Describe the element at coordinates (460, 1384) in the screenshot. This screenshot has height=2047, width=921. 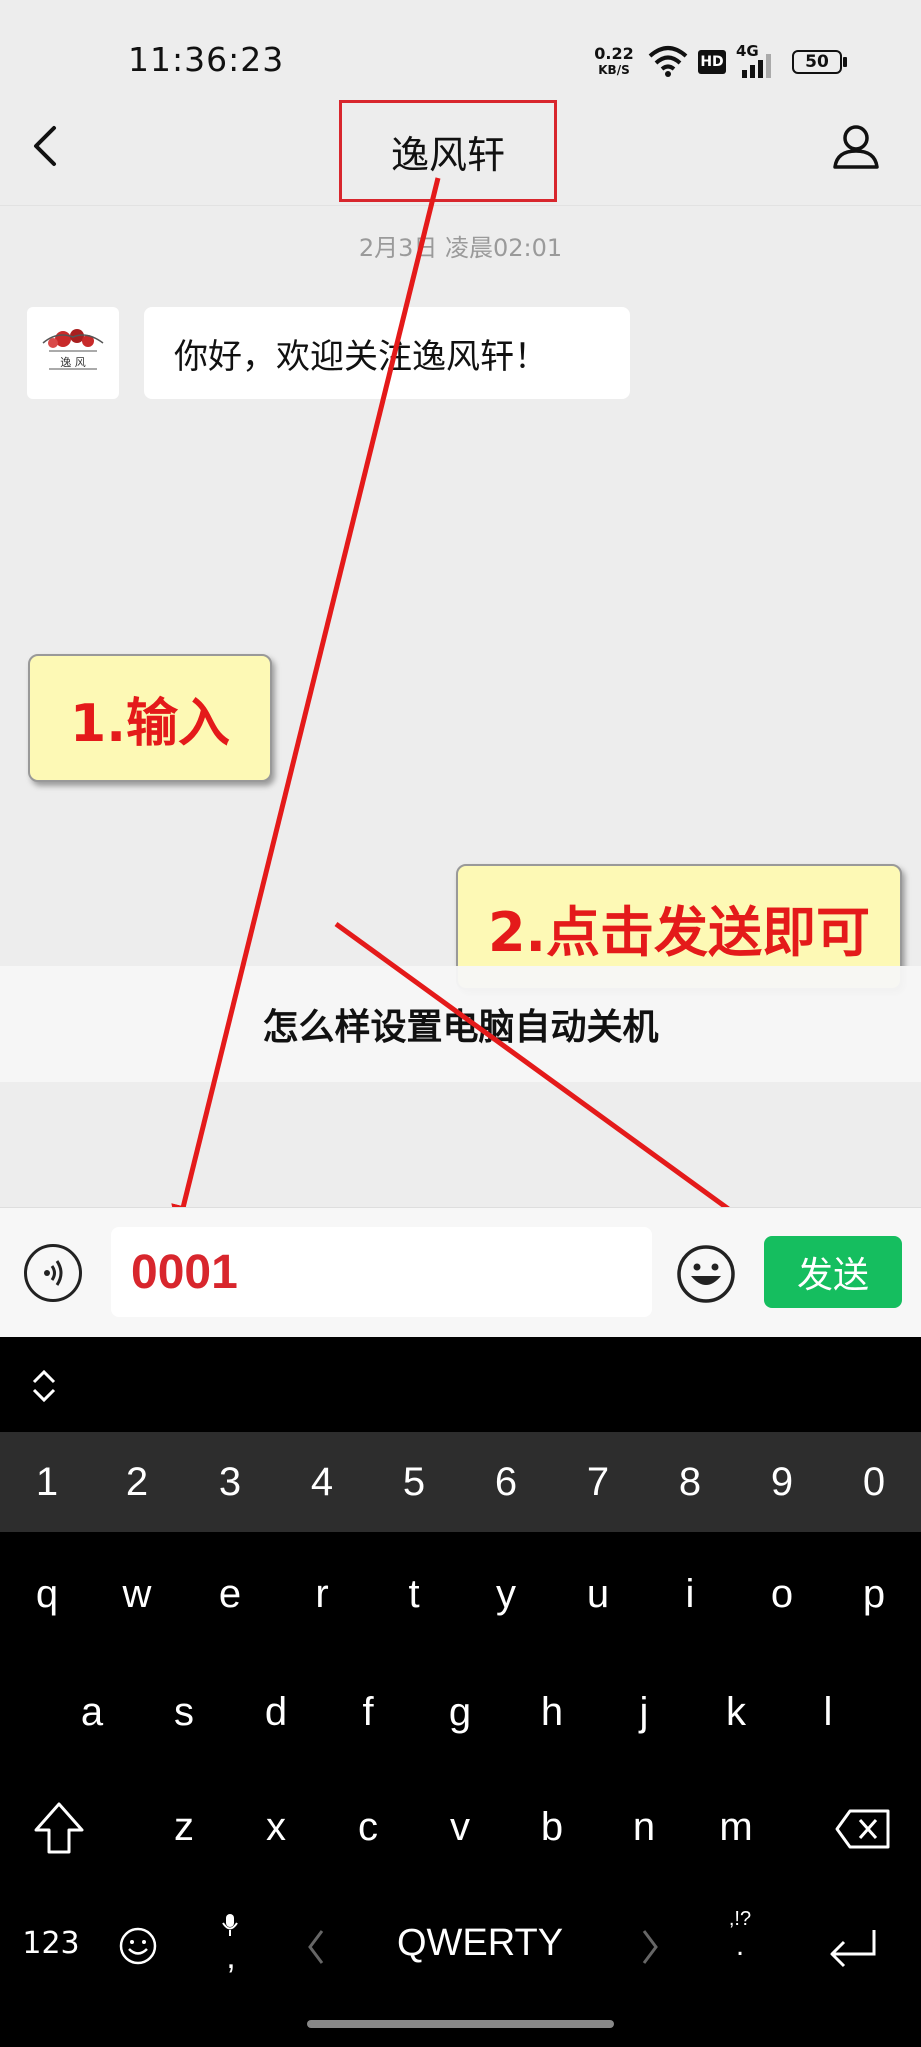
I see `keyboard-toolbar` at that location.